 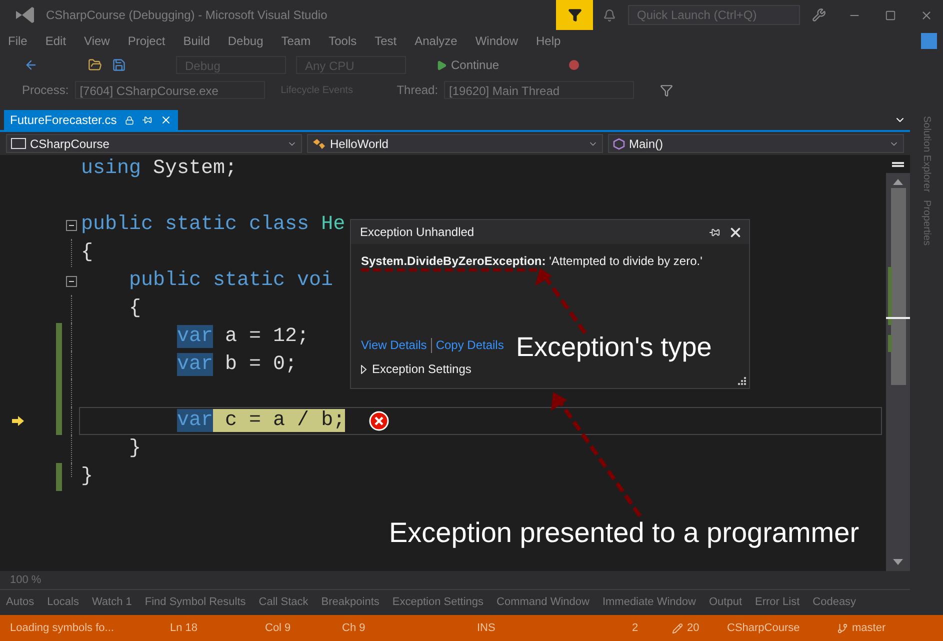 I want to click on back-icon, so click(x=31, y=65).